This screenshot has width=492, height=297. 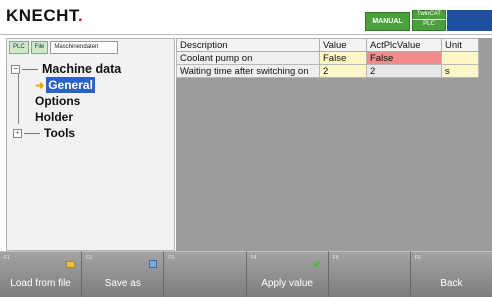 What do you see at coordinates (70, 85) in the screenshot?
I see `tree-node-label: General` at bounding box center [70, 85].